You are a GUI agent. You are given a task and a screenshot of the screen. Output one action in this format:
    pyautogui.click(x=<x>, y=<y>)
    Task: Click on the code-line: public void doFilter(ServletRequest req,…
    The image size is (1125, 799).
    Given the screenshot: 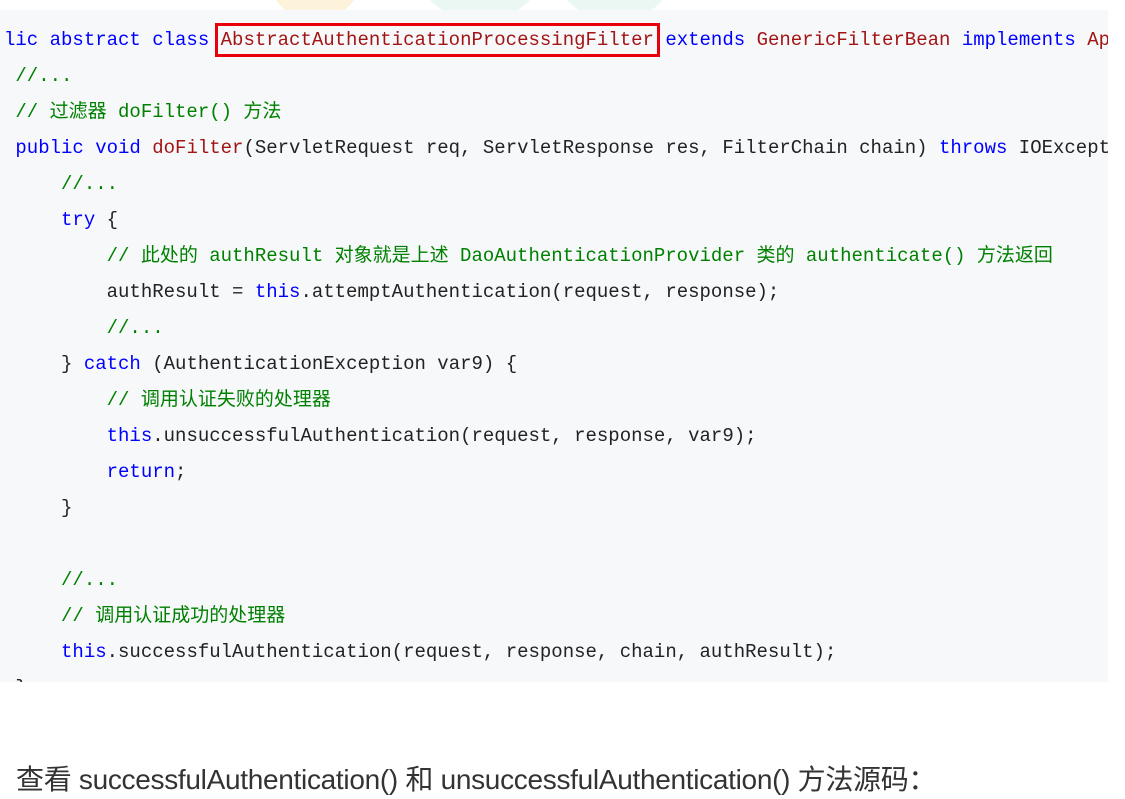 What is the action you would take?
    pyautogui.click(x=556, y=148)
    